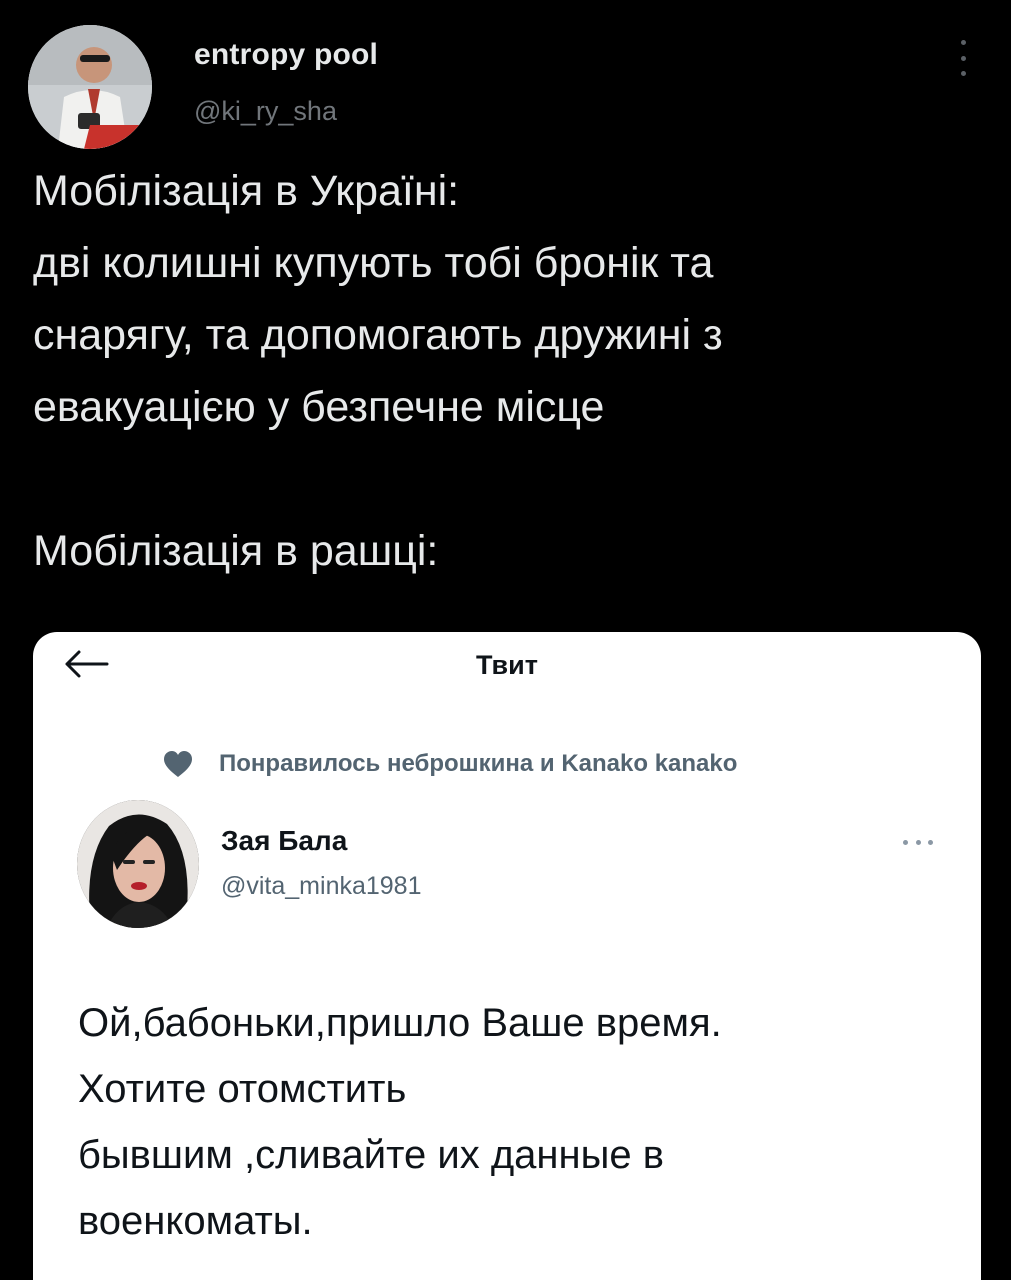  What do you see at coordinates (963, 58) in the screenshot?
I see `more-vertical-icon` at bounding box center [963, 58].